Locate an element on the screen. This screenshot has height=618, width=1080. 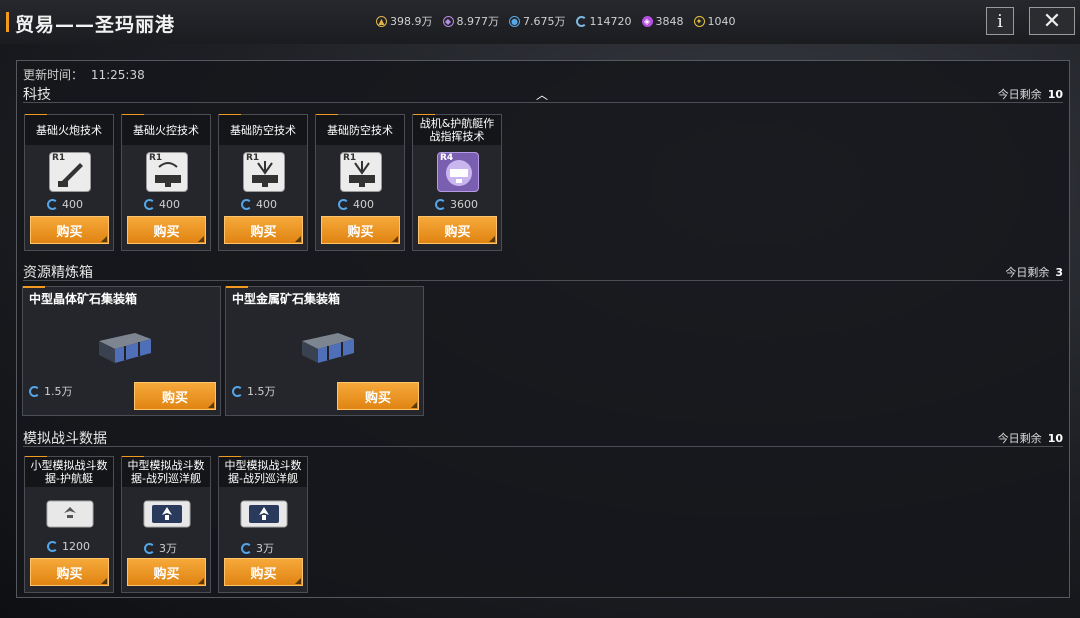
item-name: 小型模拟战斗数据-护航艇 is located at coordinates (69, 472).